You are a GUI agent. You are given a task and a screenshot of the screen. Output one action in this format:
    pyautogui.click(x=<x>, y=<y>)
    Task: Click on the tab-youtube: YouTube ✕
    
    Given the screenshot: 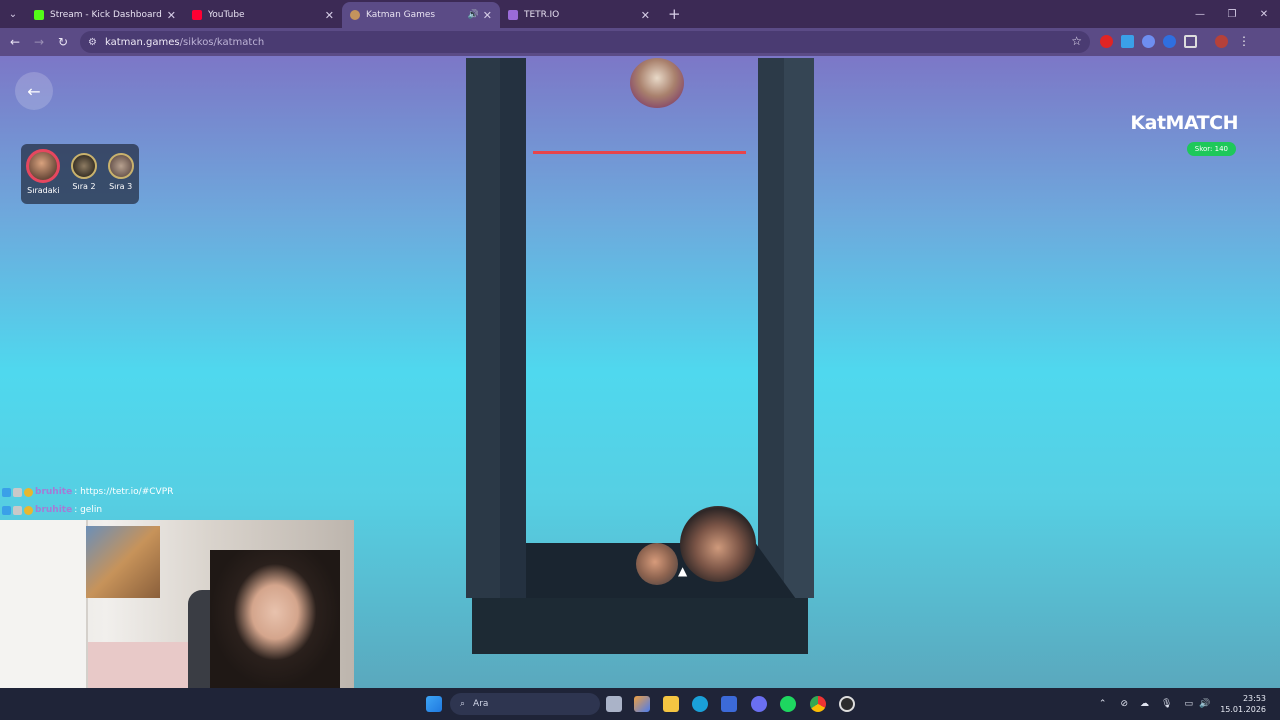 What is the action you would take?
    pyautogui.click(x=263, y=15)
    